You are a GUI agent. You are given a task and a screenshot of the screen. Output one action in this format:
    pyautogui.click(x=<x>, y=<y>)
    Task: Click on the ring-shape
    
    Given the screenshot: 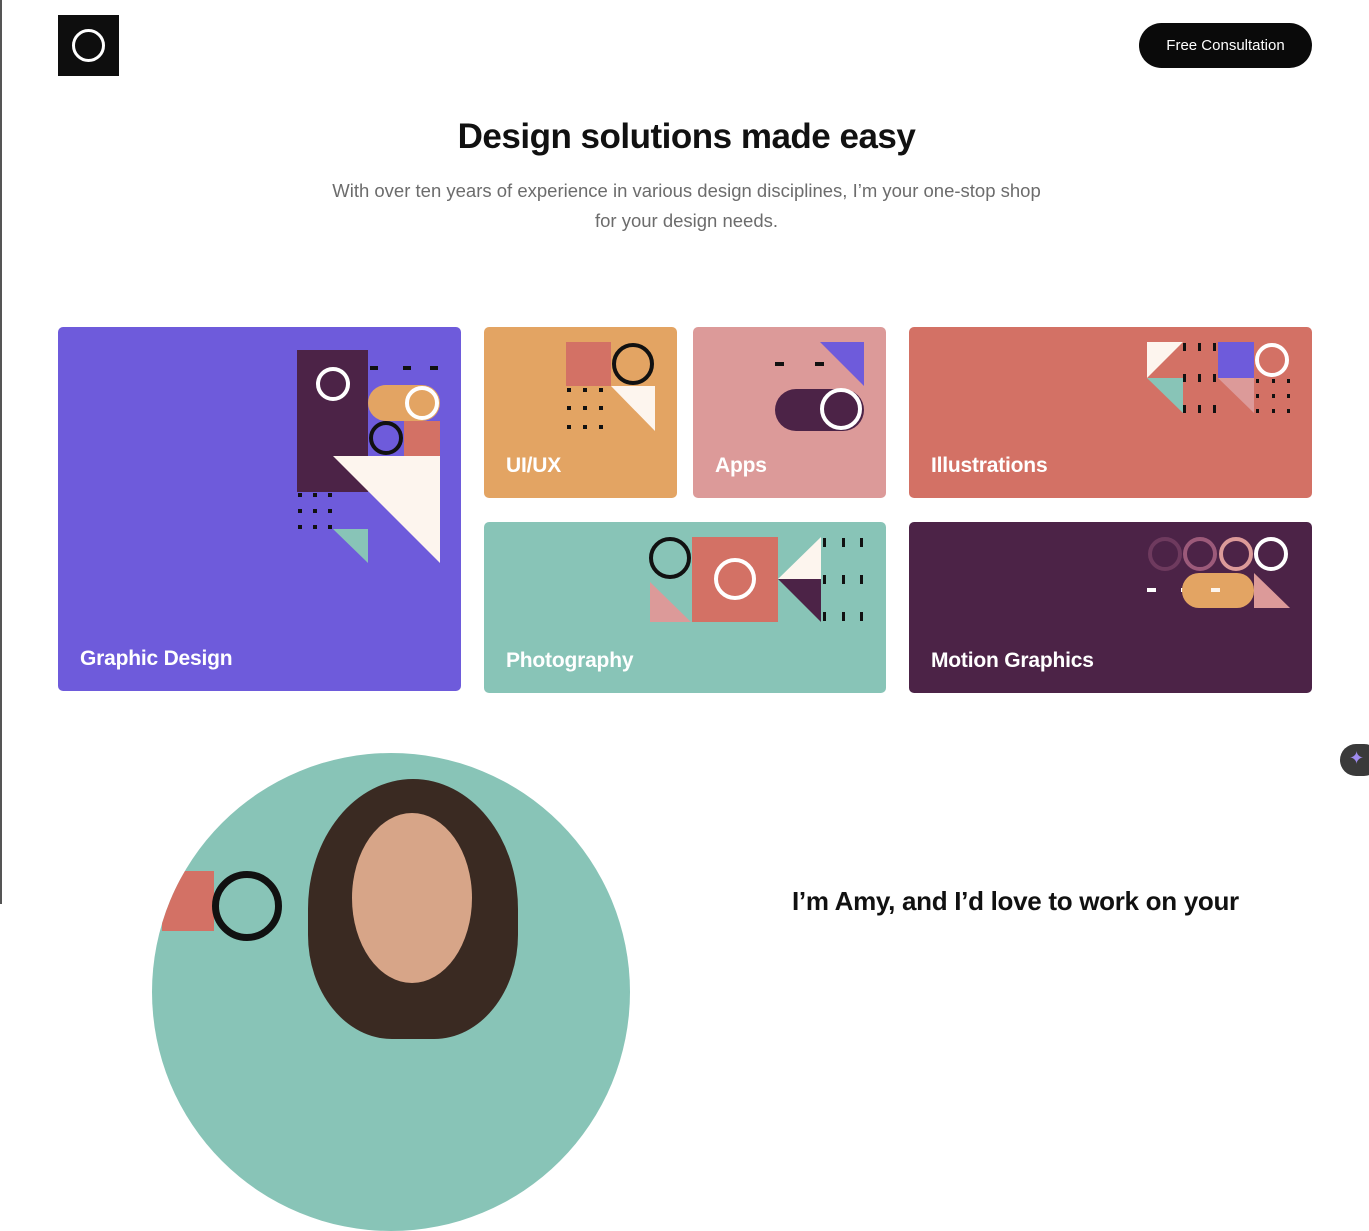 What is the action you would take?
    pyautogui.click(x=247, y=906)
    